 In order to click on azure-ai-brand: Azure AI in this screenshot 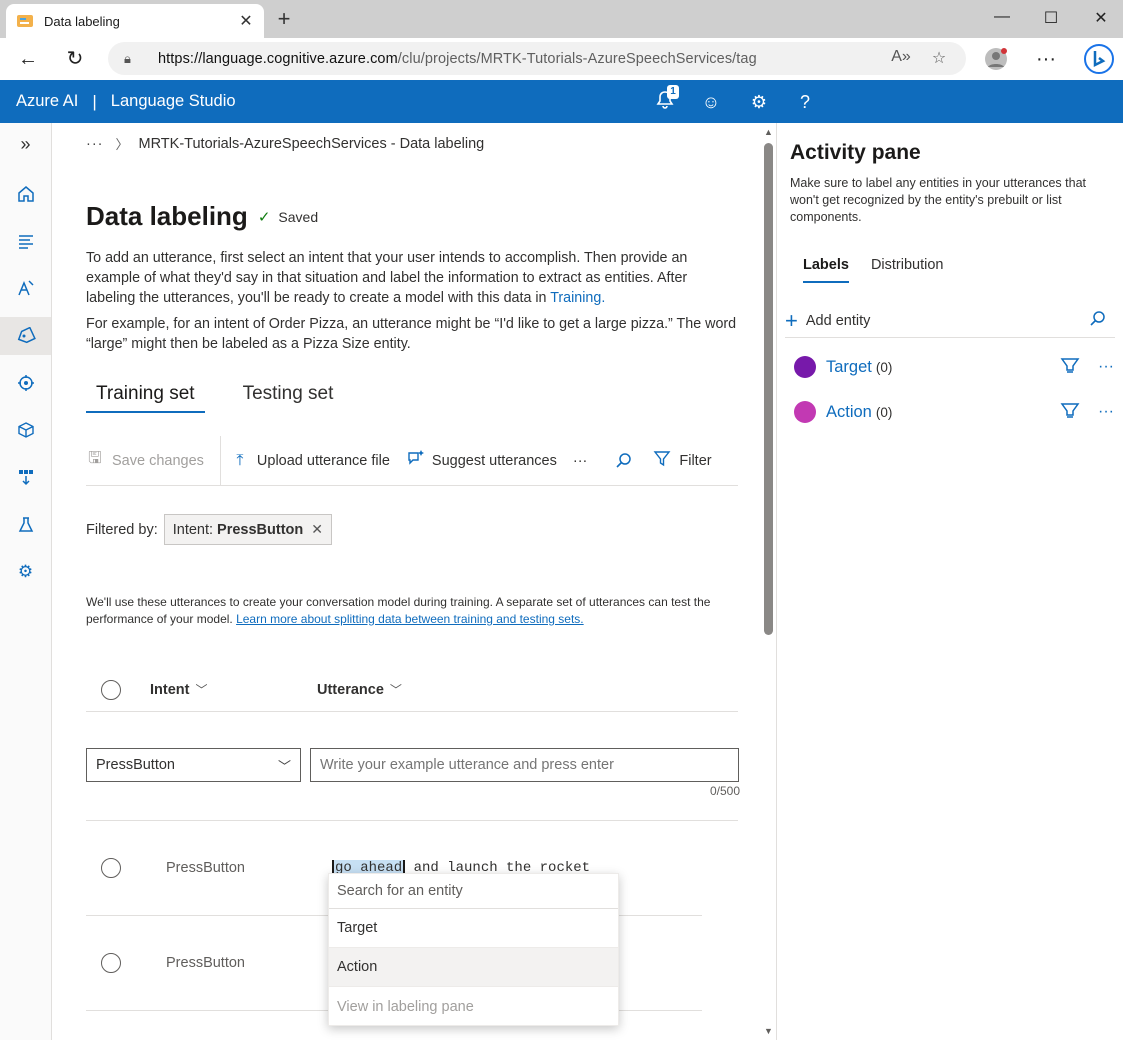, I will do `click(47, 101)`.